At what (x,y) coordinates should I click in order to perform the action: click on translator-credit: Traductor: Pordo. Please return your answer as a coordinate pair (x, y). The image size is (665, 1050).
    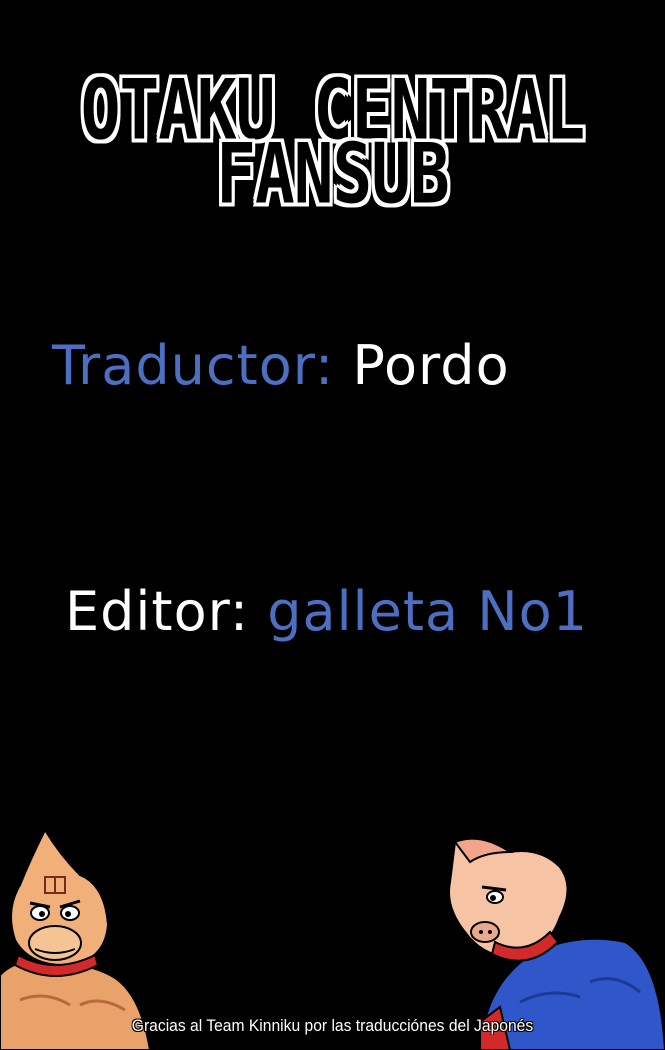
    Looking at the image, I should click on (281, 365).